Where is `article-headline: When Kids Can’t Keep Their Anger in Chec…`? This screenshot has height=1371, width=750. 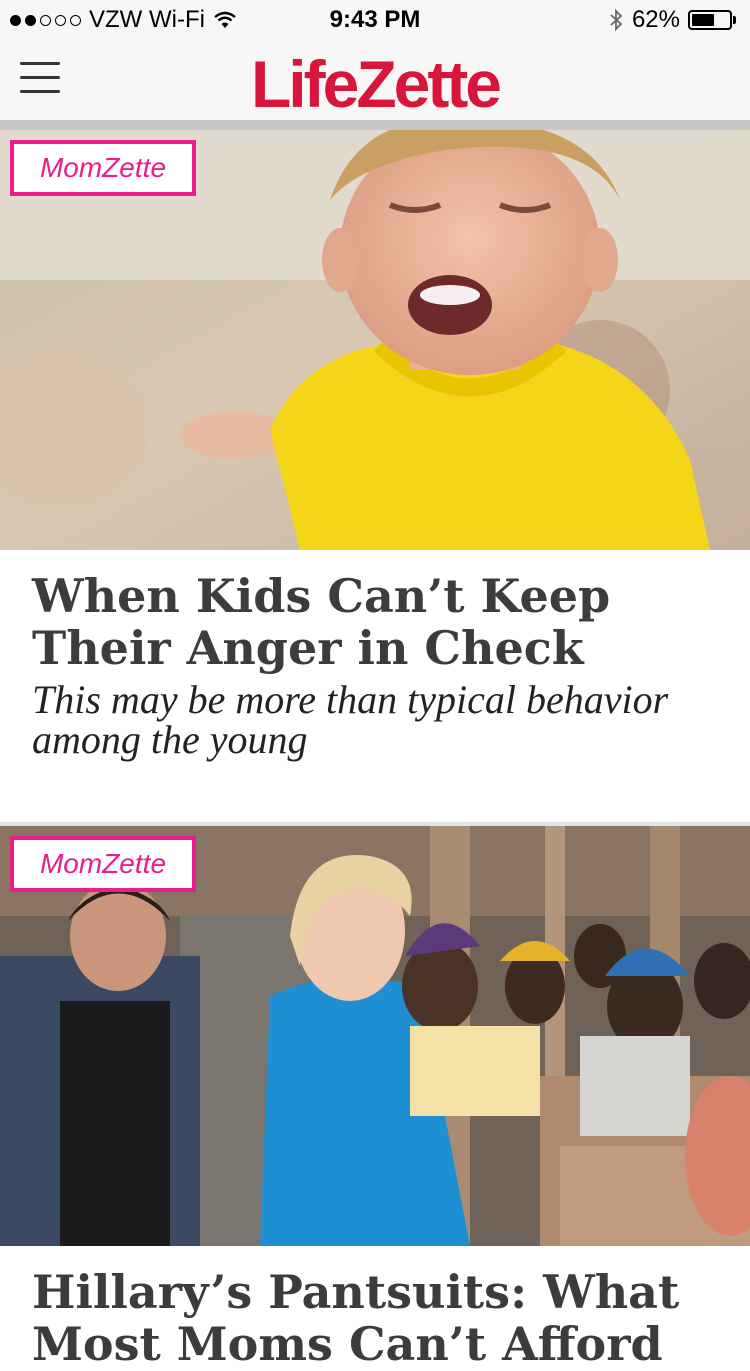 article-headline: When Kids Can’t Keep Their Anger in Chec… is located at coordinates (377, 622).